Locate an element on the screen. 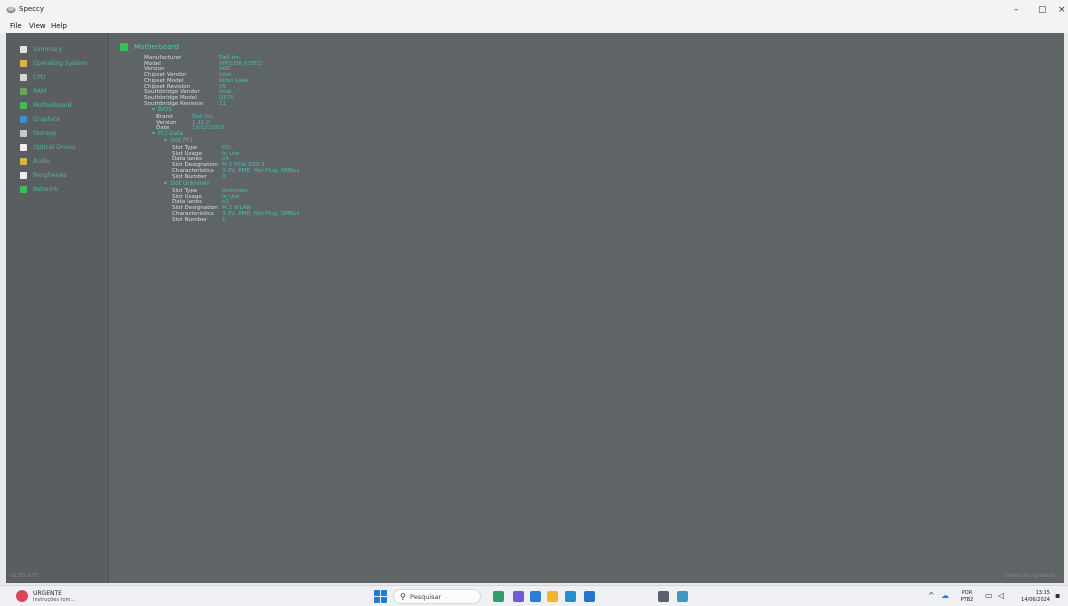 Image resolution: width=1068 pixels, height=606 pixels. search-placeholder: Pesquisar is located at coordinates (426, 597).